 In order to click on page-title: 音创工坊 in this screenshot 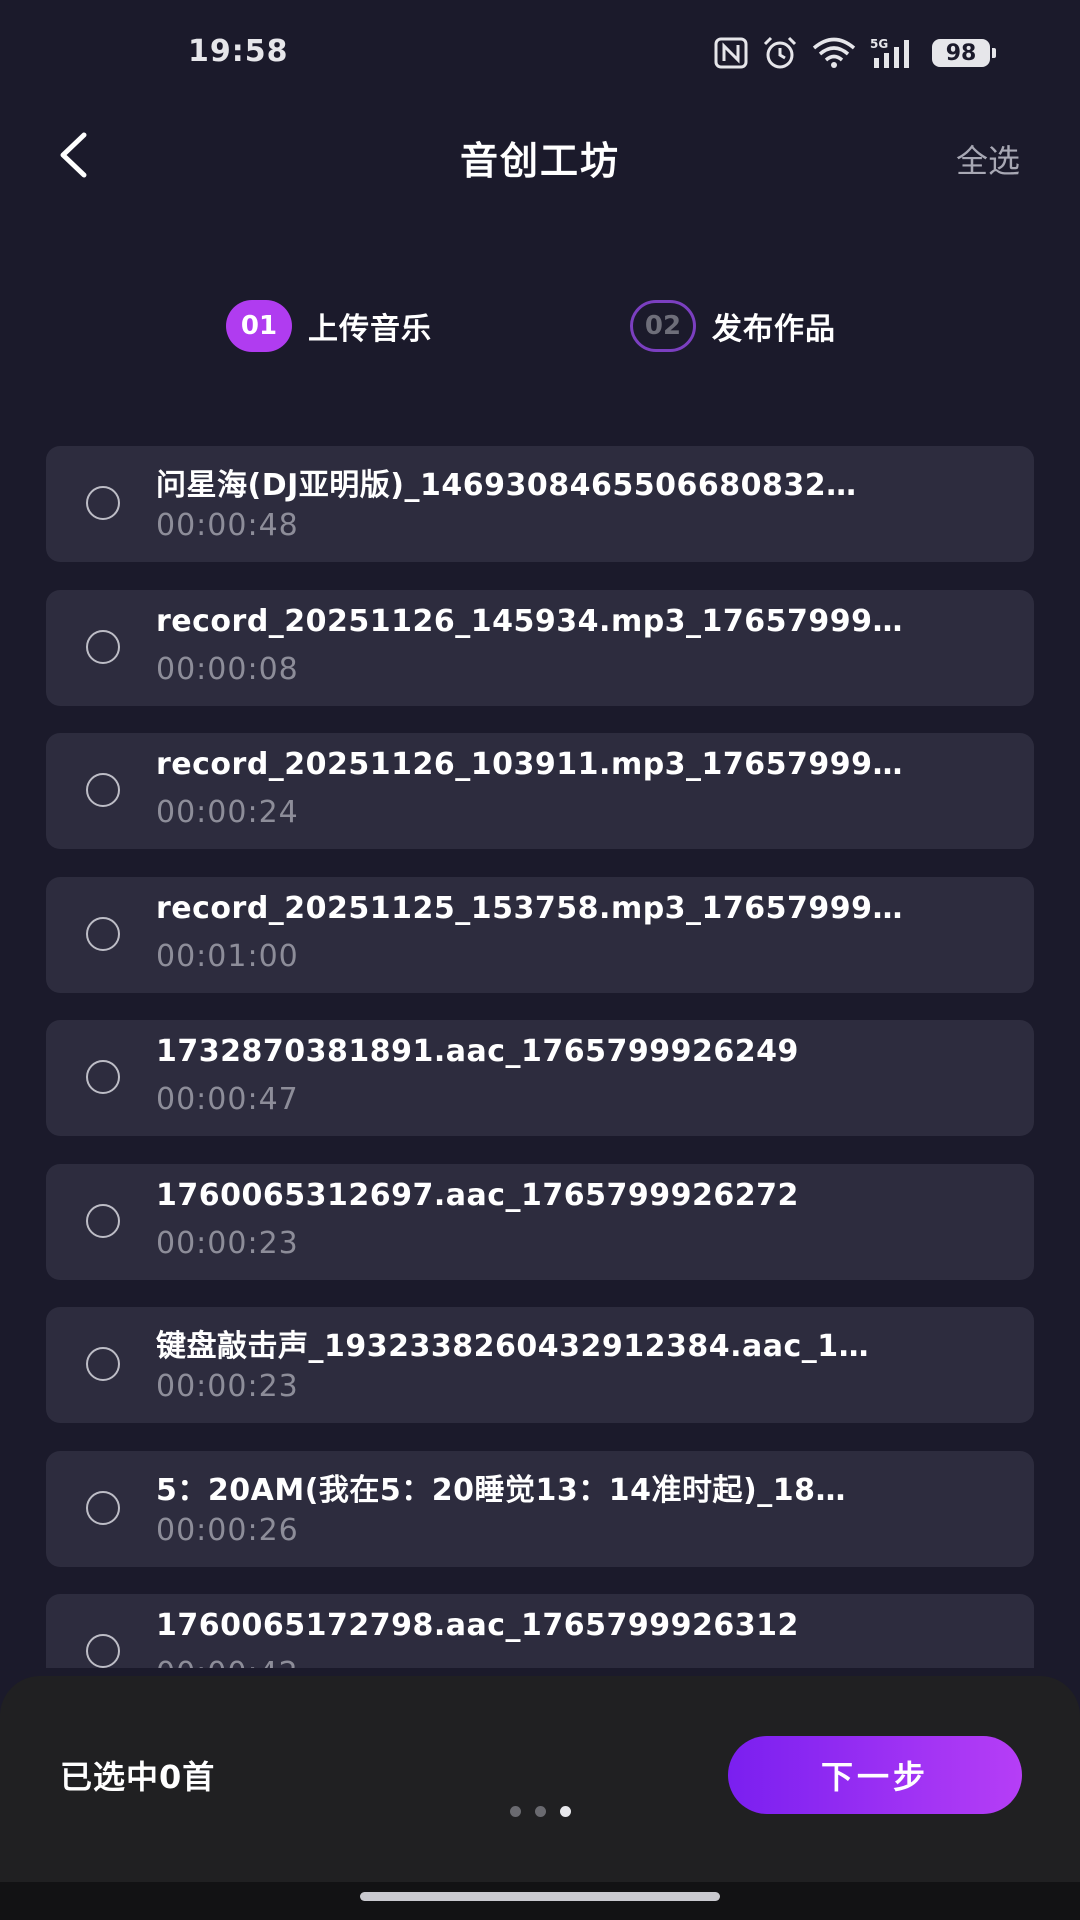, I will do `click(539, 161)`.